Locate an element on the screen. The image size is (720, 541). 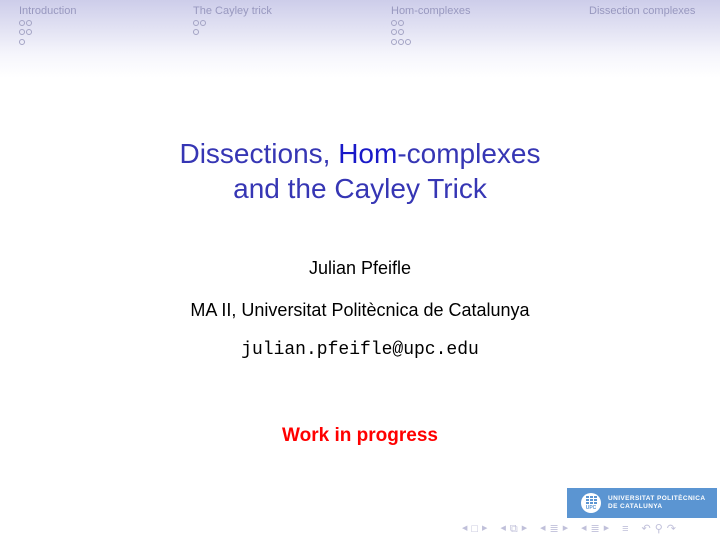
back-icon: ↶ is located at coordinates (646, 529).